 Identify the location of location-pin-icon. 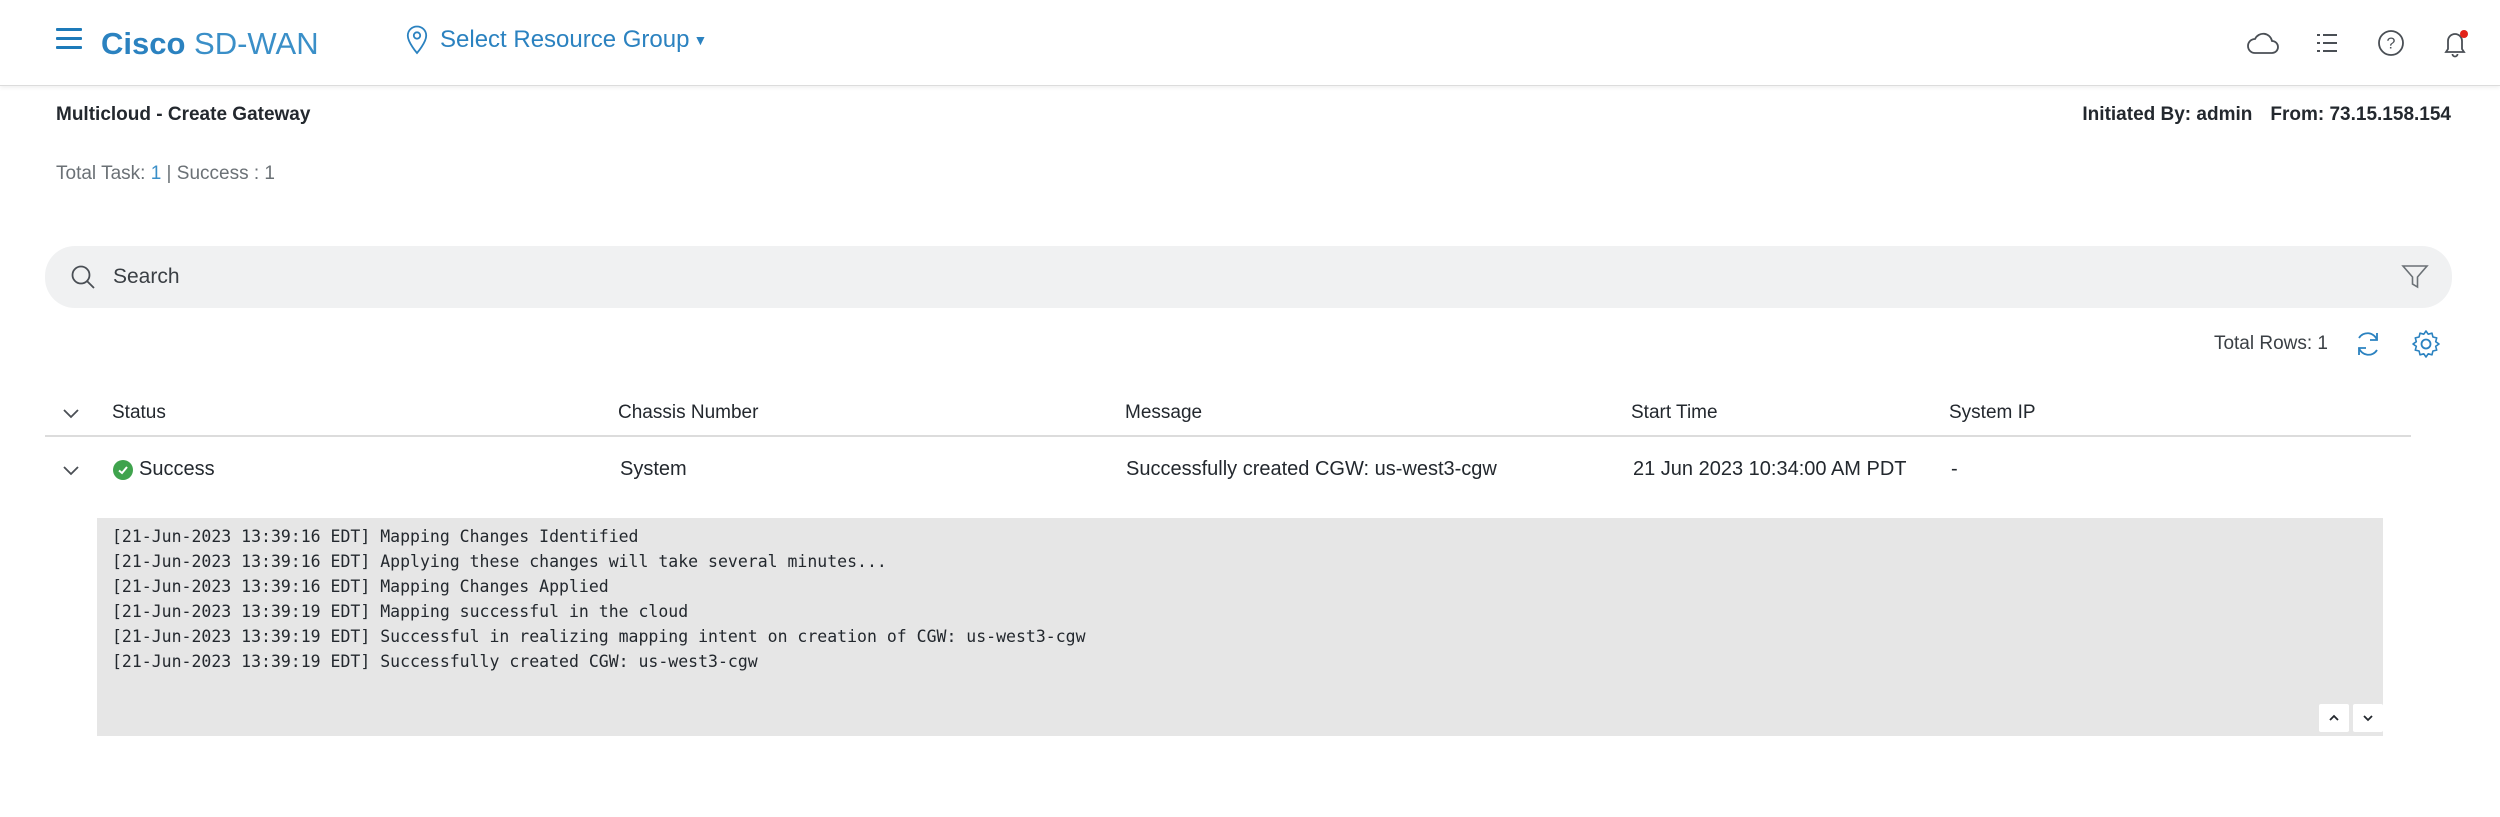
(417, 40).